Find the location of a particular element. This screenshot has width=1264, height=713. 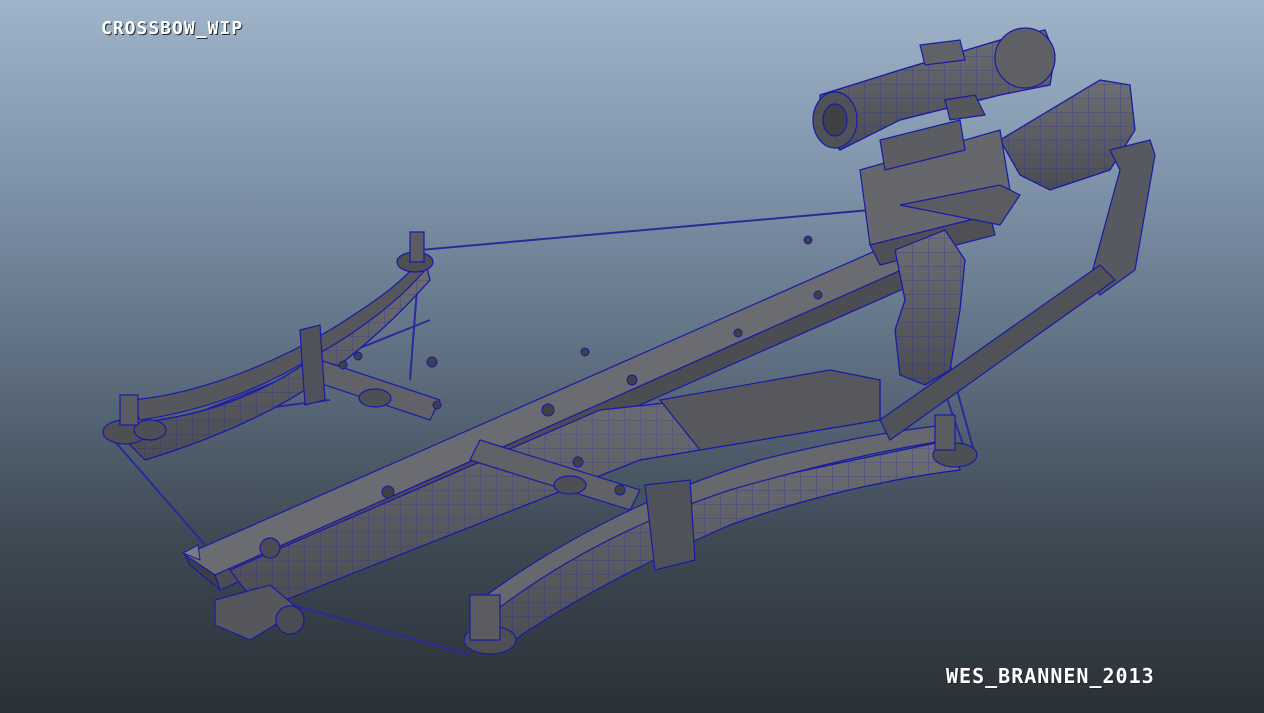

viewport-title: CROSSBOW_WIP is located at coordinates (172, 28).